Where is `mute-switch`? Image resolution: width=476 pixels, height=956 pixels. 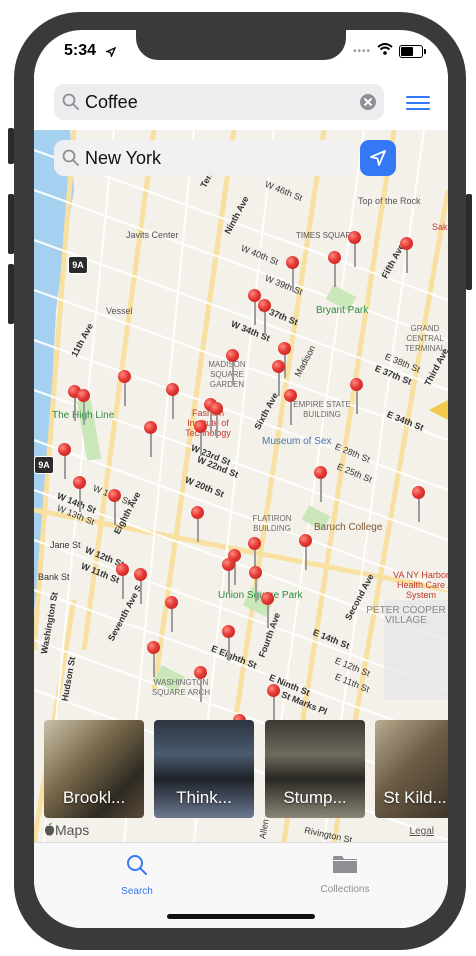 mute-switch is located at coordinates (11, 146).